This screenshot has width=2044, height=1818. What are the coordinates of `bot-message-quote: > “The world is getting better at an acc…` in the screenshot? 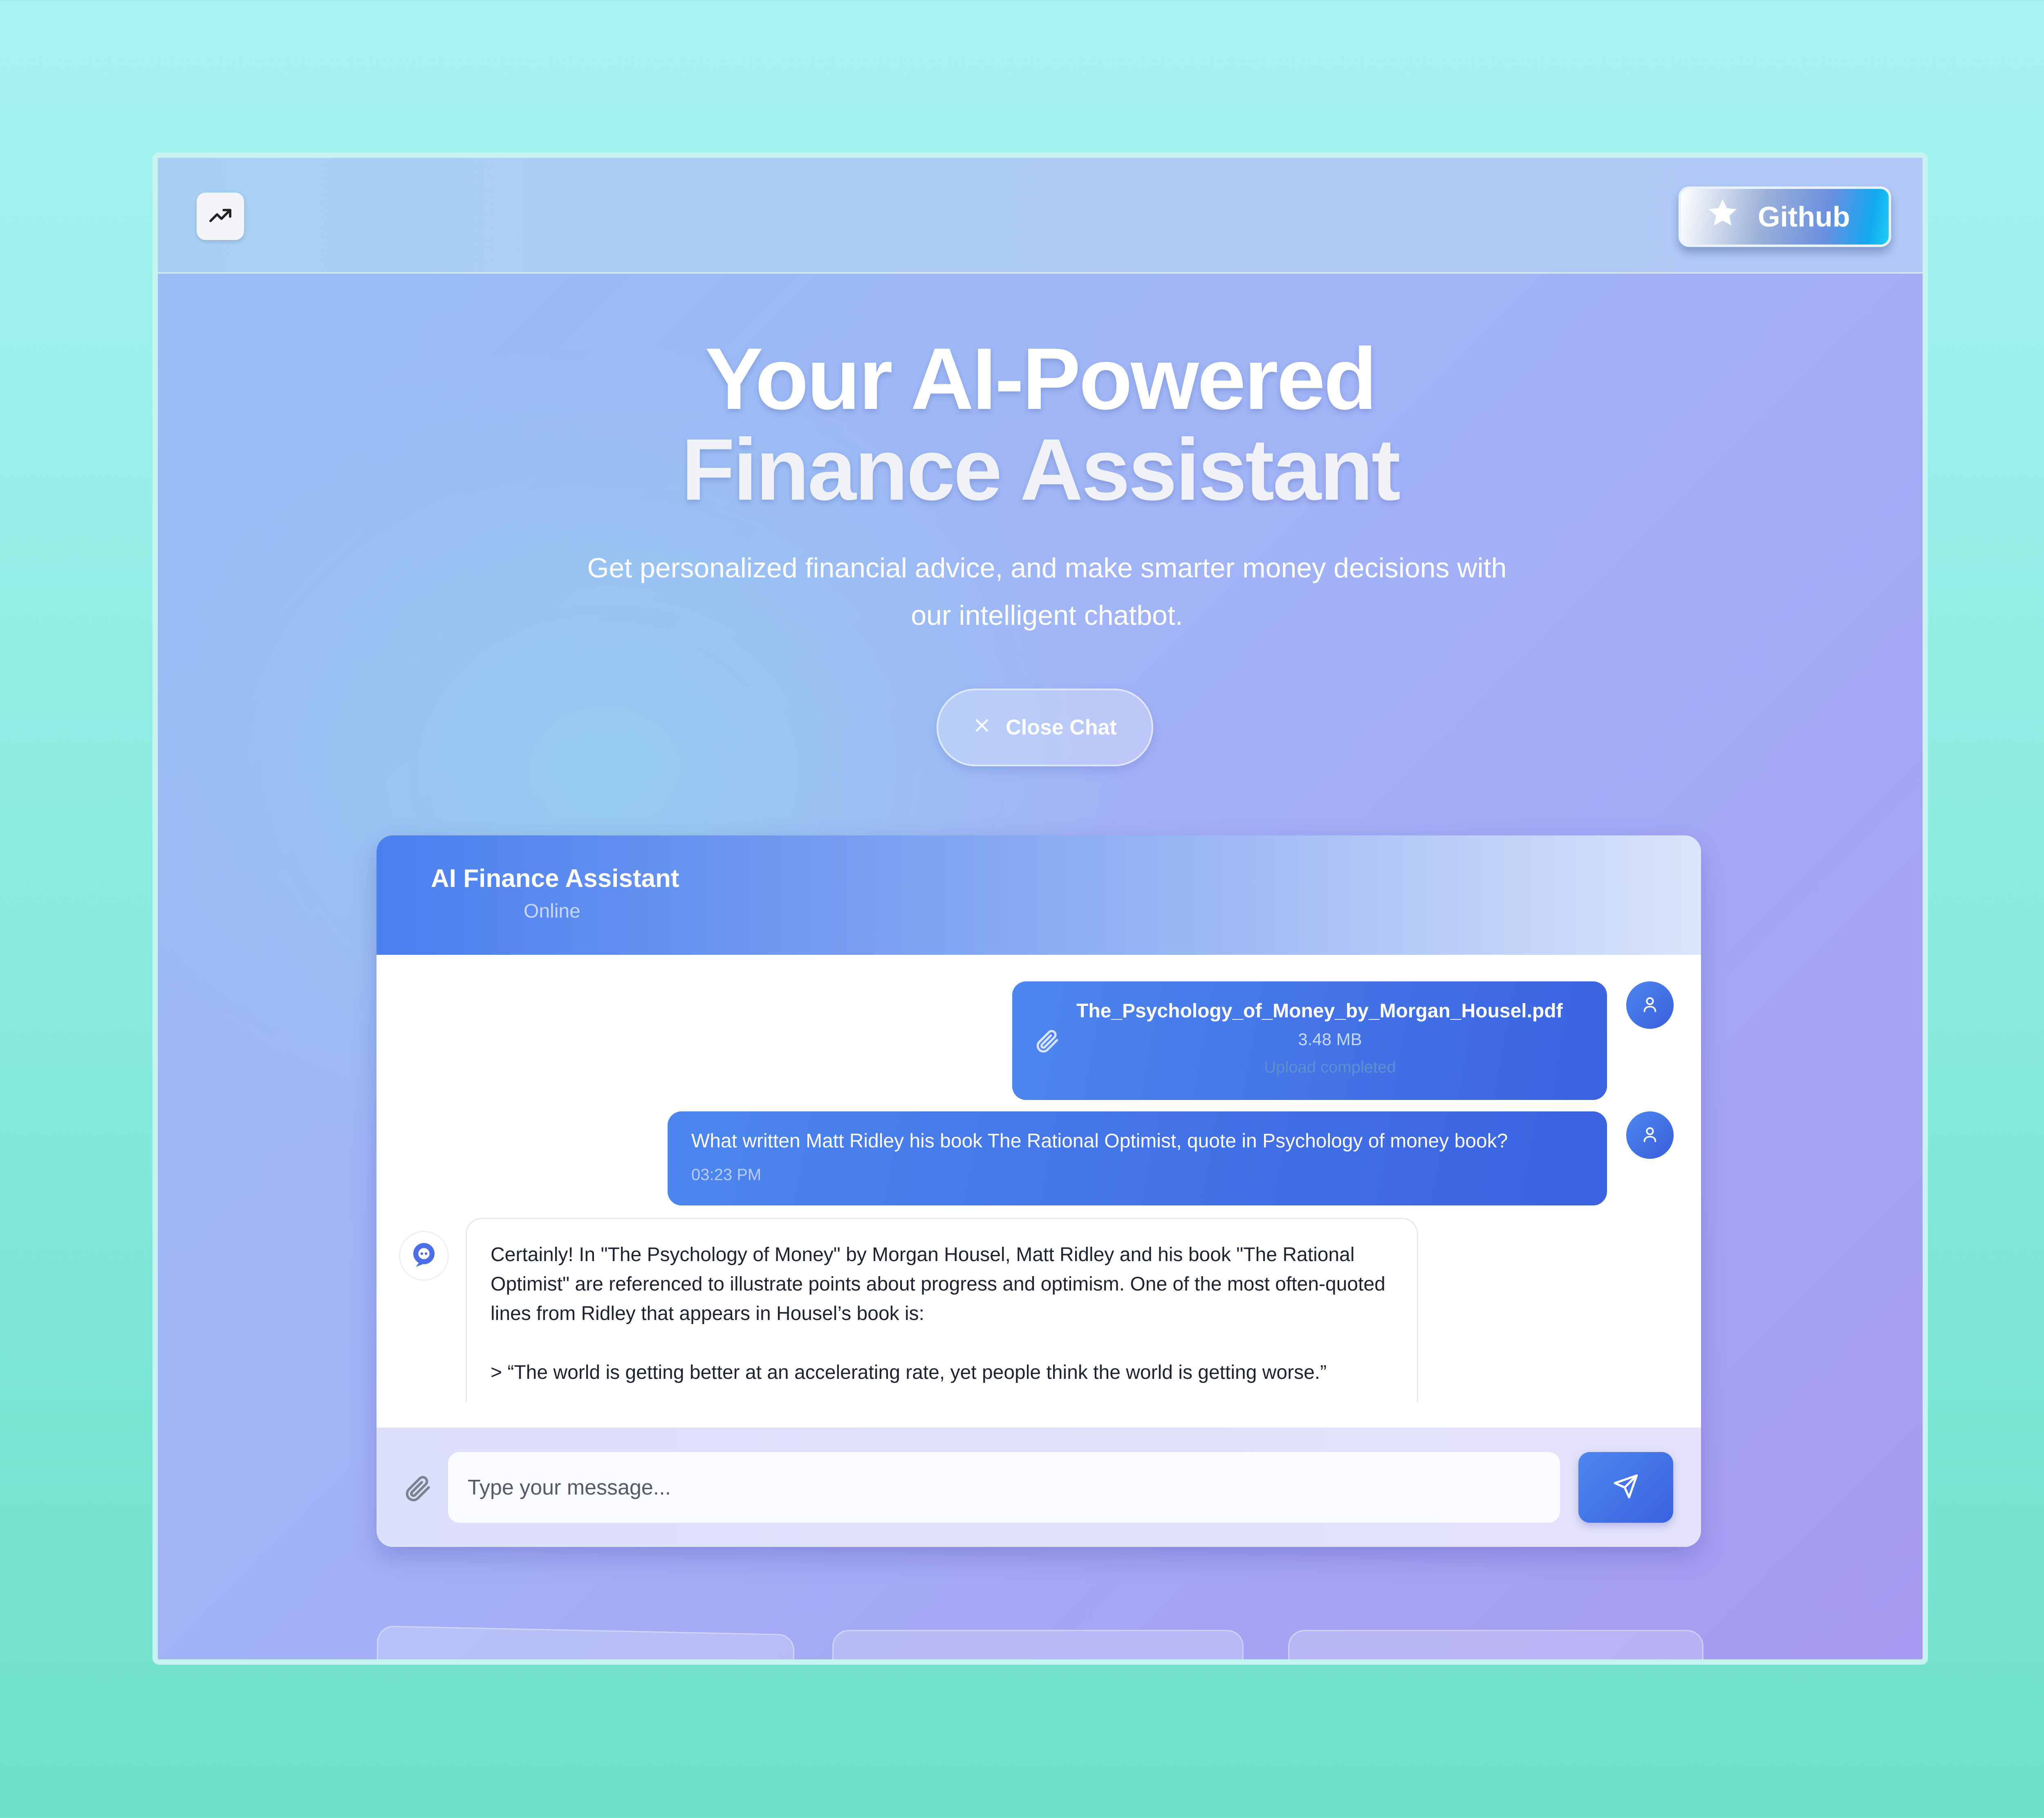 It's located at (909, 1372).